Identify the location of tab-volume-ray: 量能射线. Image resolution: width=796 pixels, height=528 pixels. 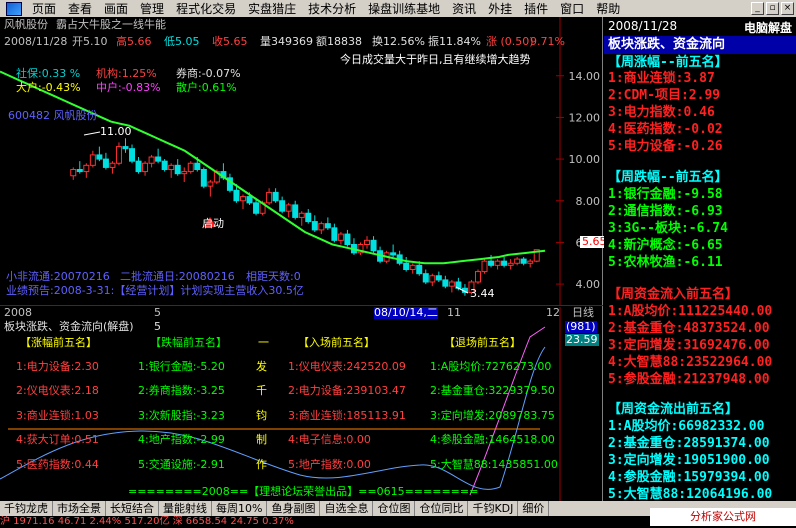
(185, 508).